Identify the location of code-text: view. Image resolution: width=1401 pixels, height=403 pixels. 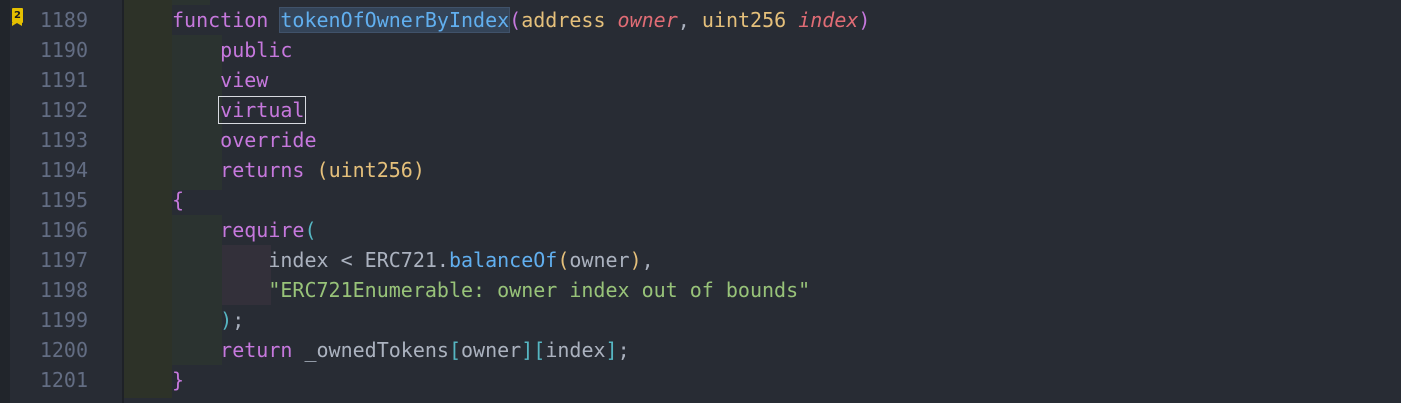
(220, 80).